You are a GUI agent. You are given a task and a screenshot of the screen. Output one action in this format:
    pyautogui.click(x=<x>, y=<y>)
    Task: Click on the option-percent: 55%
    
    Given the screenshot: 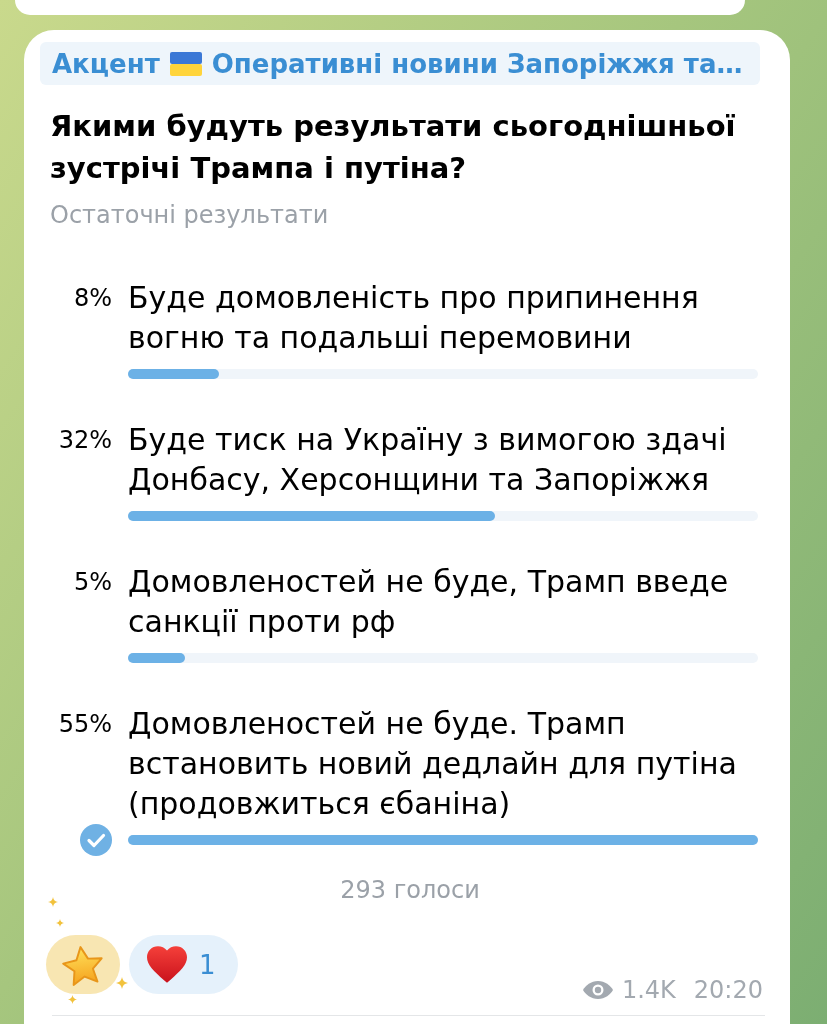 What is the action you would take?
    pyautogui.click(x=85, y=724)
    